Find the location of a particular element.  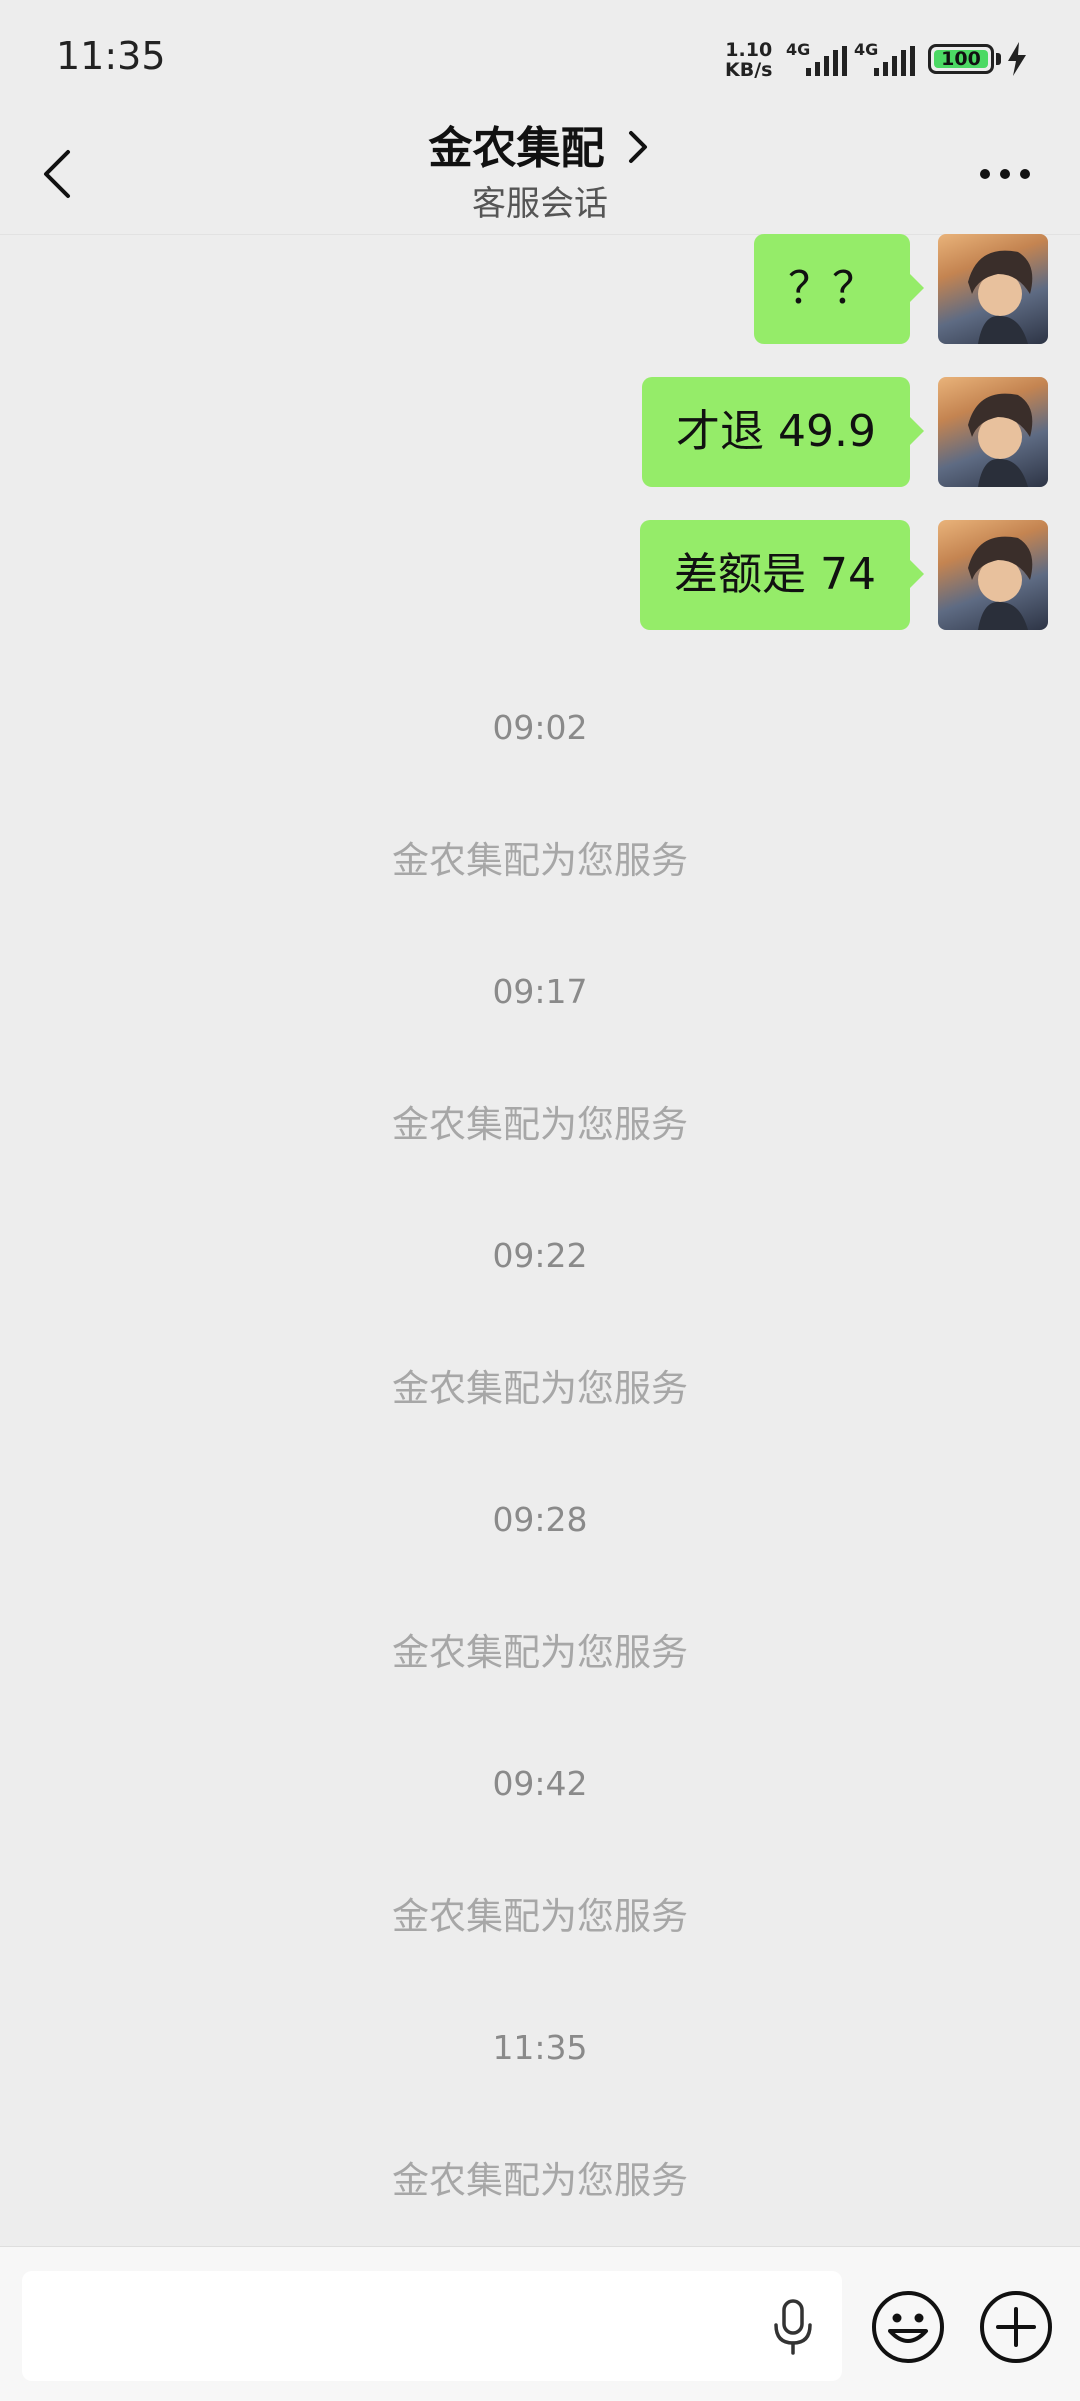

charging-bolt-icon is located at coordinates (1017, 59).